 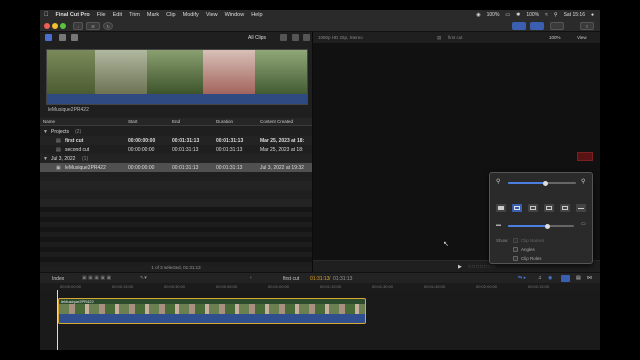 What do you see at coordinates (540, 278) in the screenshot?
I see `headphones-icon: ♫` at bounding box center [540, 278].